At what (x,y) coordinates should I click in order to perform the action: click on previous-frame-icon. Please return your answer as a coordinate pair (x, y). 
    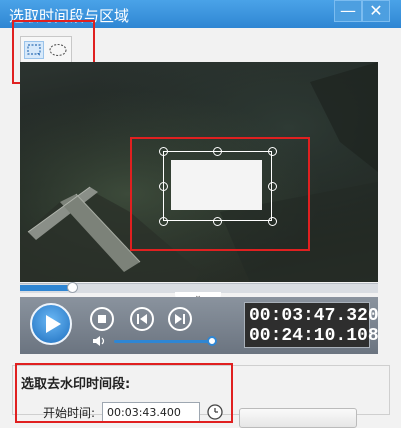
    Looking at the image, I should click on (142, 319).